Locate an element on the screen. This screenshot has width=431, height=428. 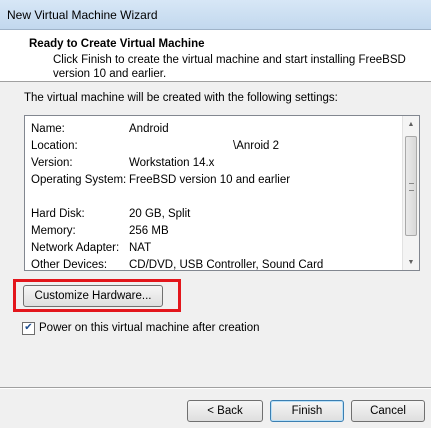
grip-icon is located at coordinates (411, 187).